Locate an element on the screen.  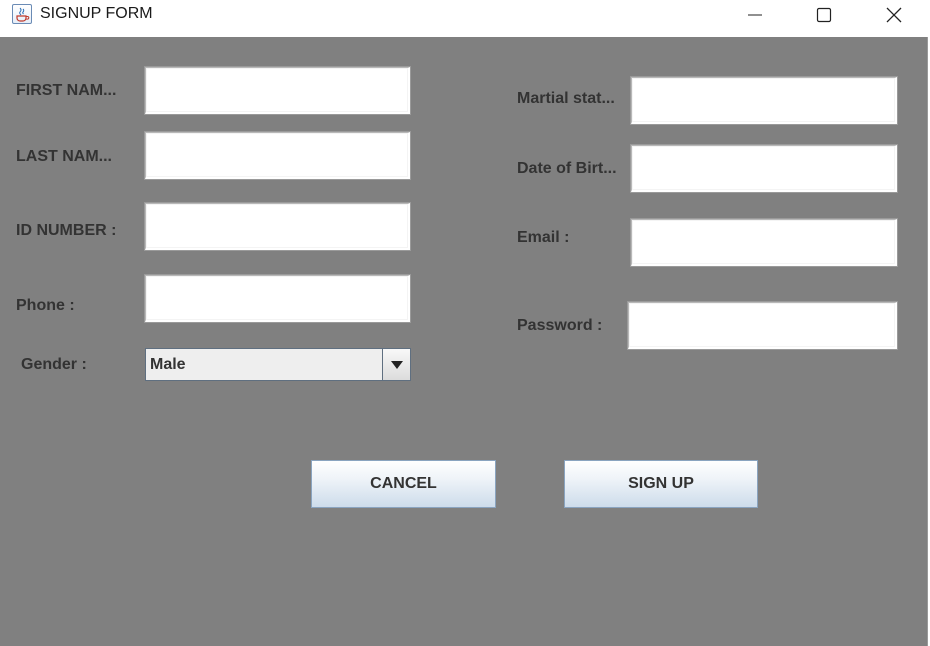
close-icon is located at coordinates (894, 15).